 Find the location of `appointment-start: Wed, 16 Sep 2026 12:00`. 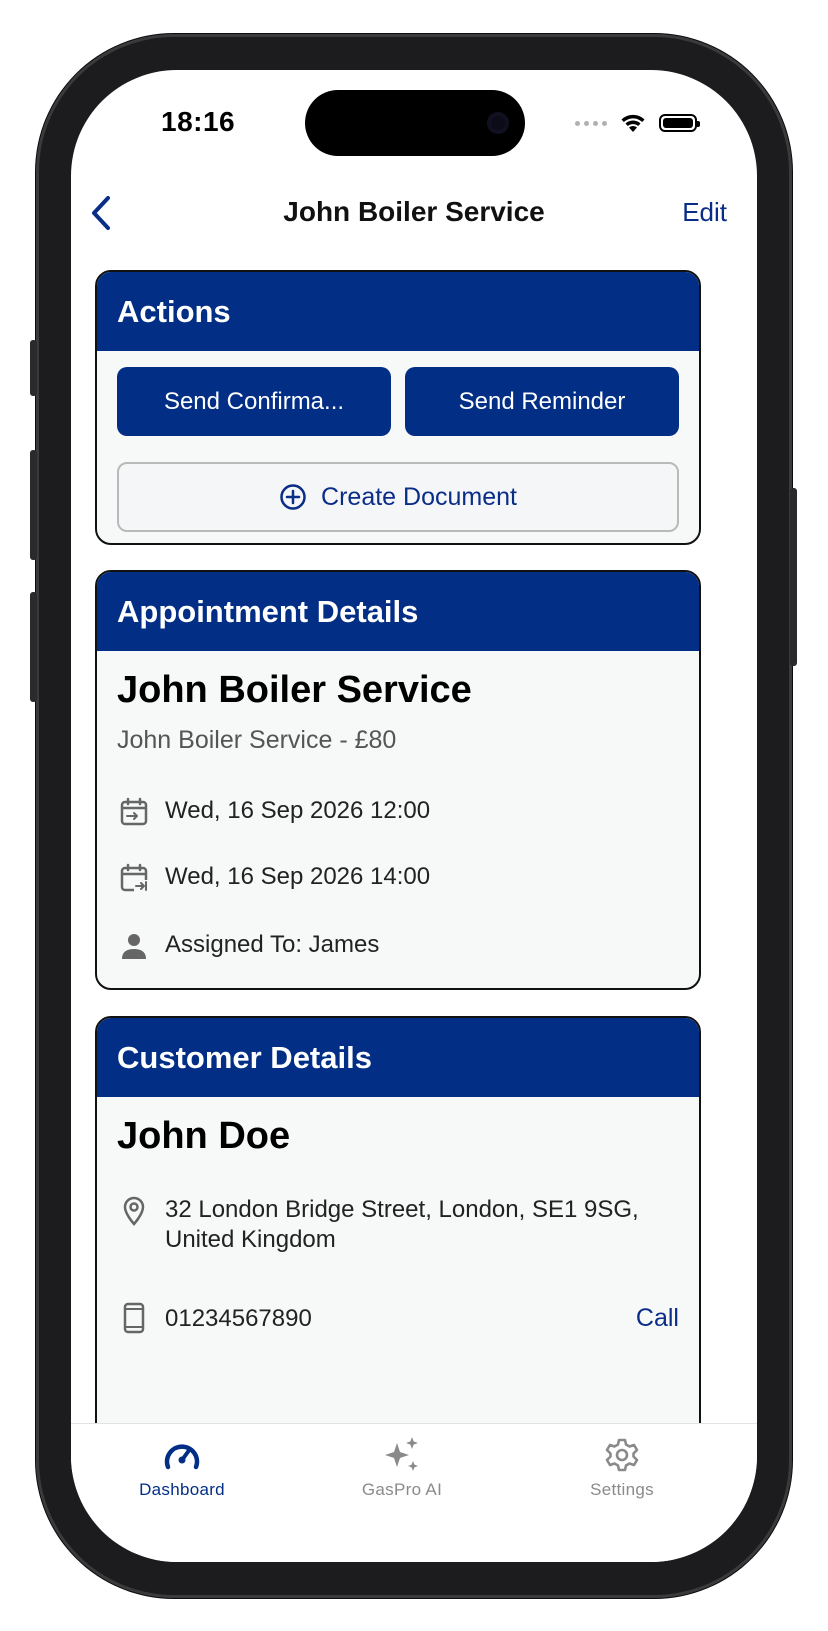

appointment-start: Wed, 16 Sep 2026 12:00 is located at coordinates (298, 810).